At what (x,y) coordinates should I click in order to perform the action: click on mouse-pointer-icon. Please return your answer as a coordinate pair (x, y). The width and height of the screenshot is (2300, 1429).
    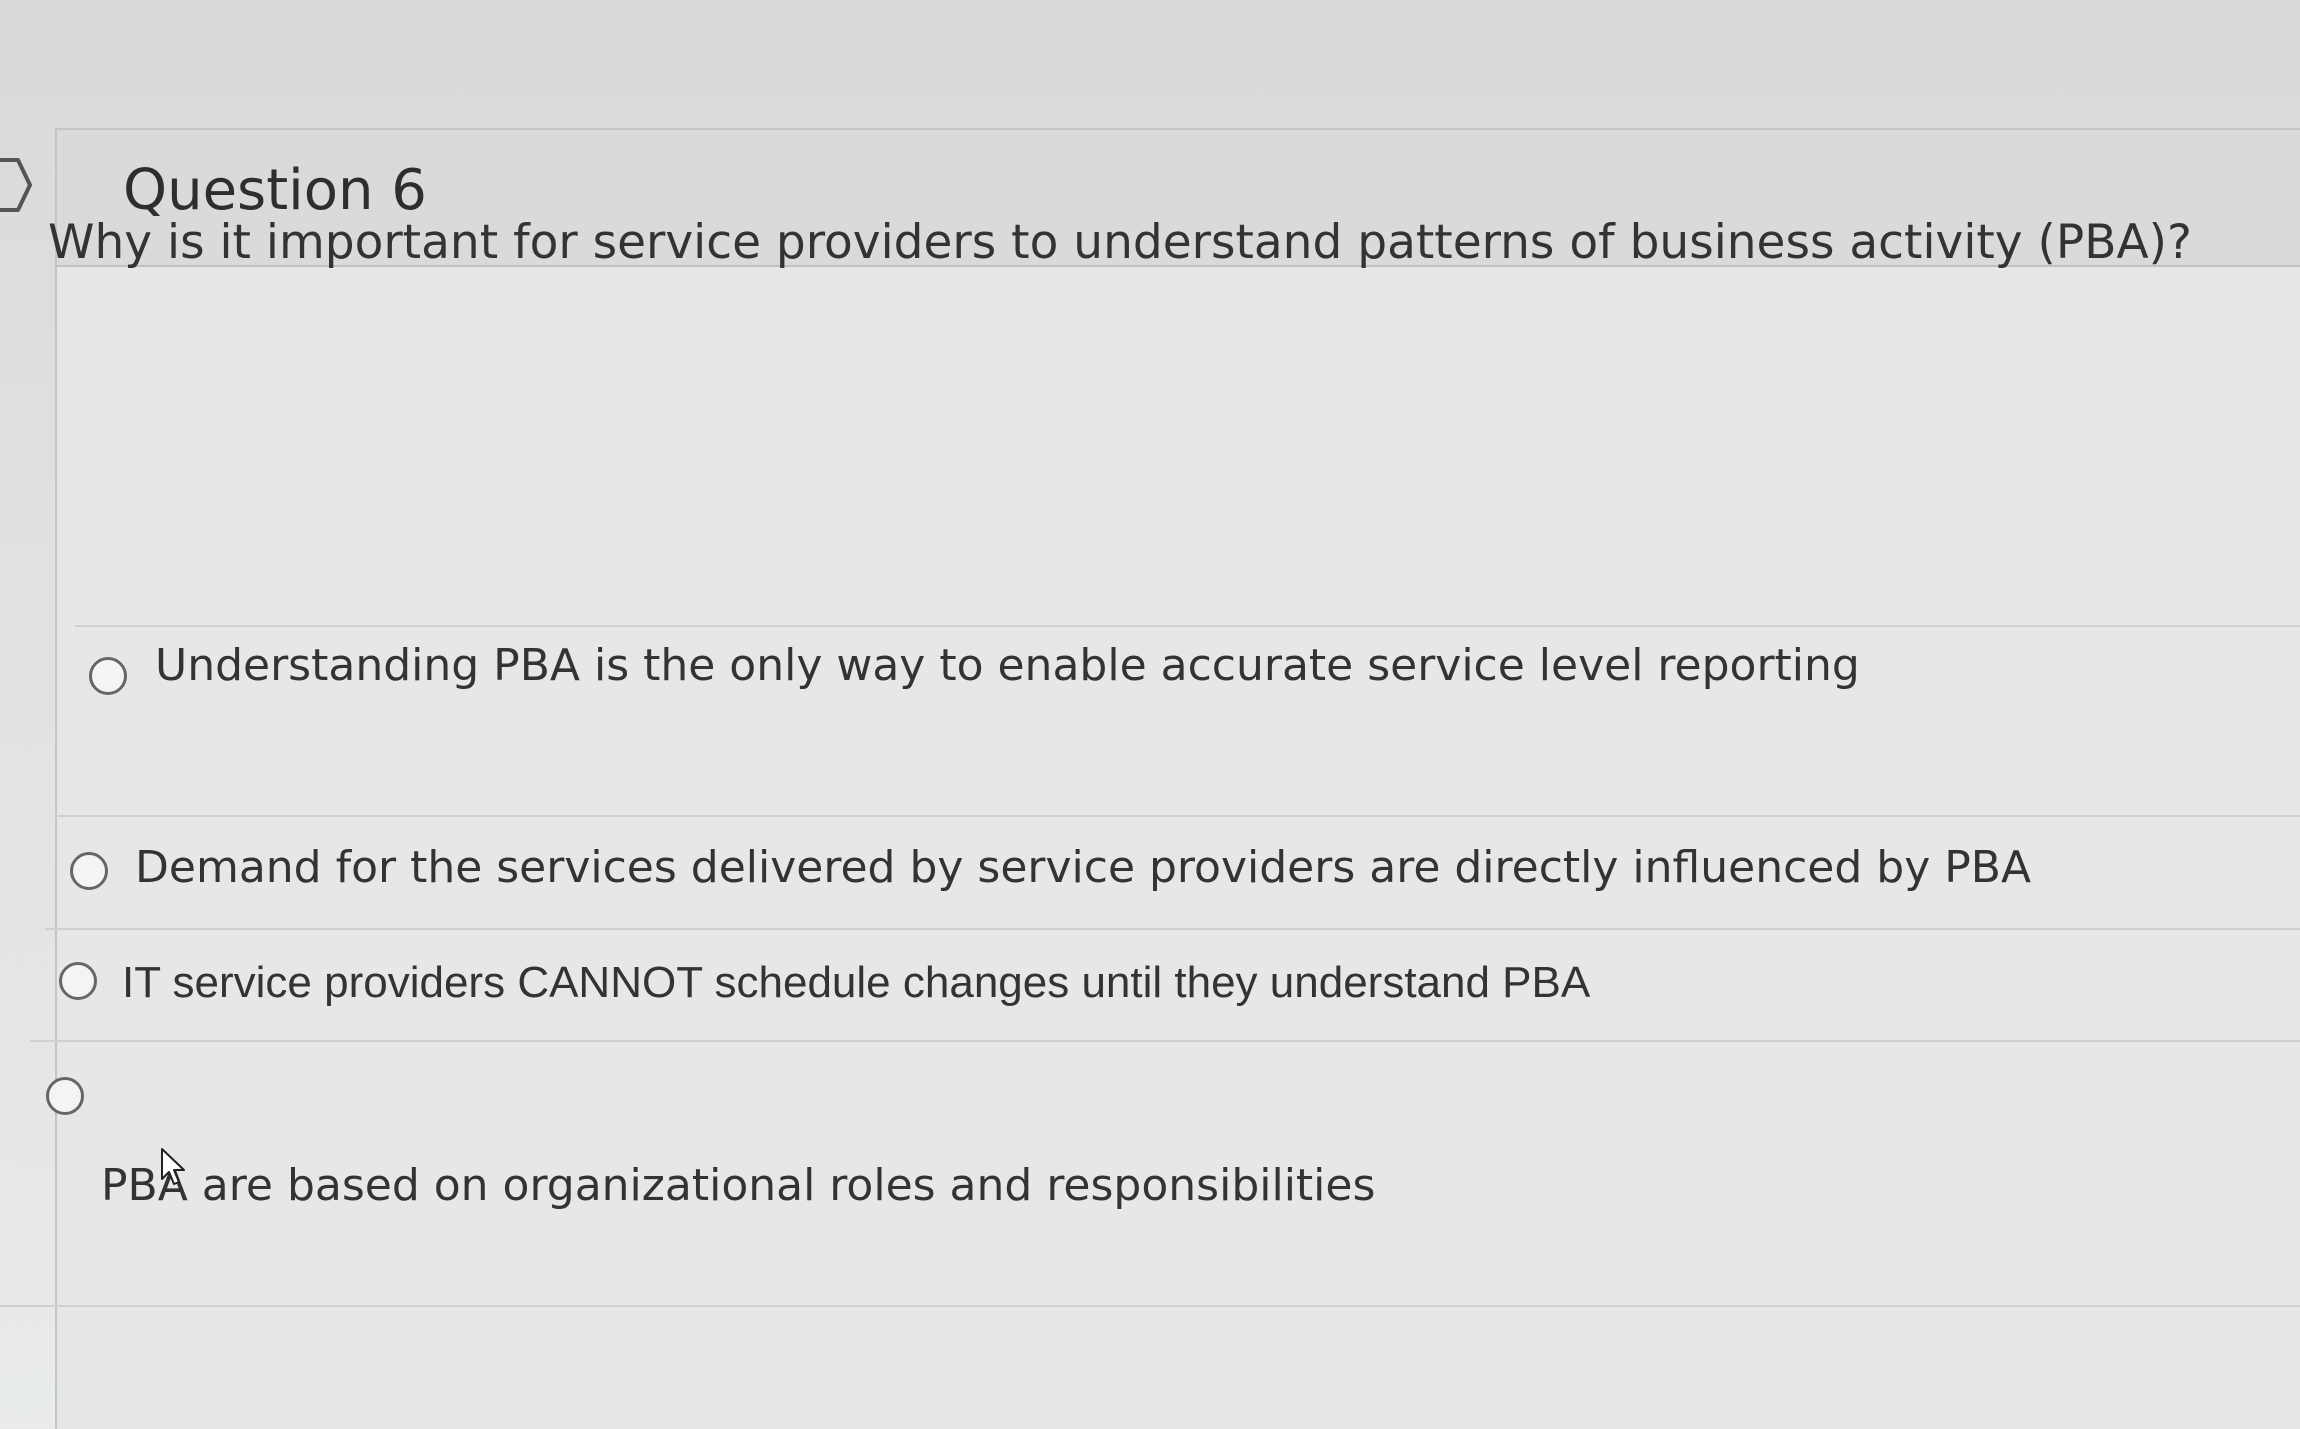
    Looking at the image, I should click on (173, 1166).